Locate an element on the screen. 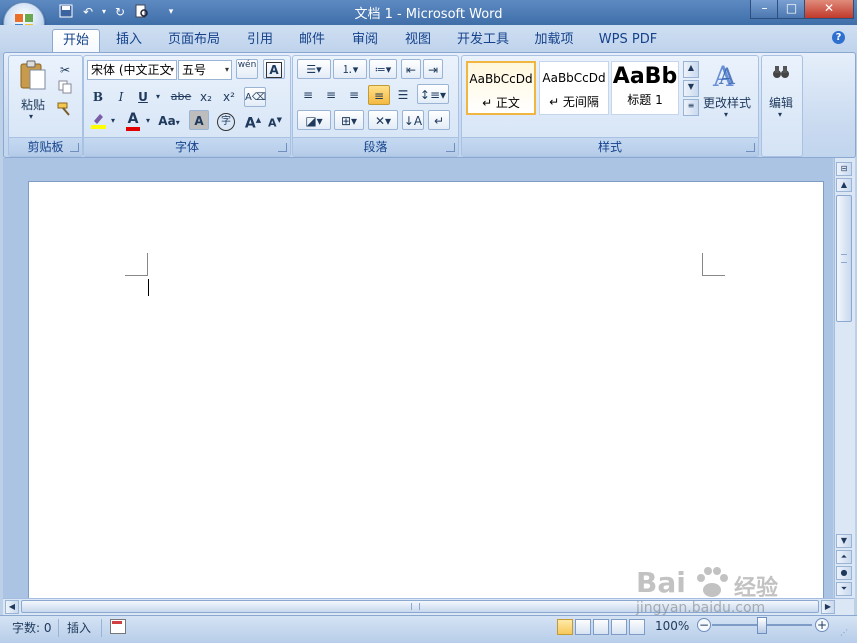 The width and height of the screenshot is (857, 643). justify-icon: ≡ is located at coordinates (379, 96).